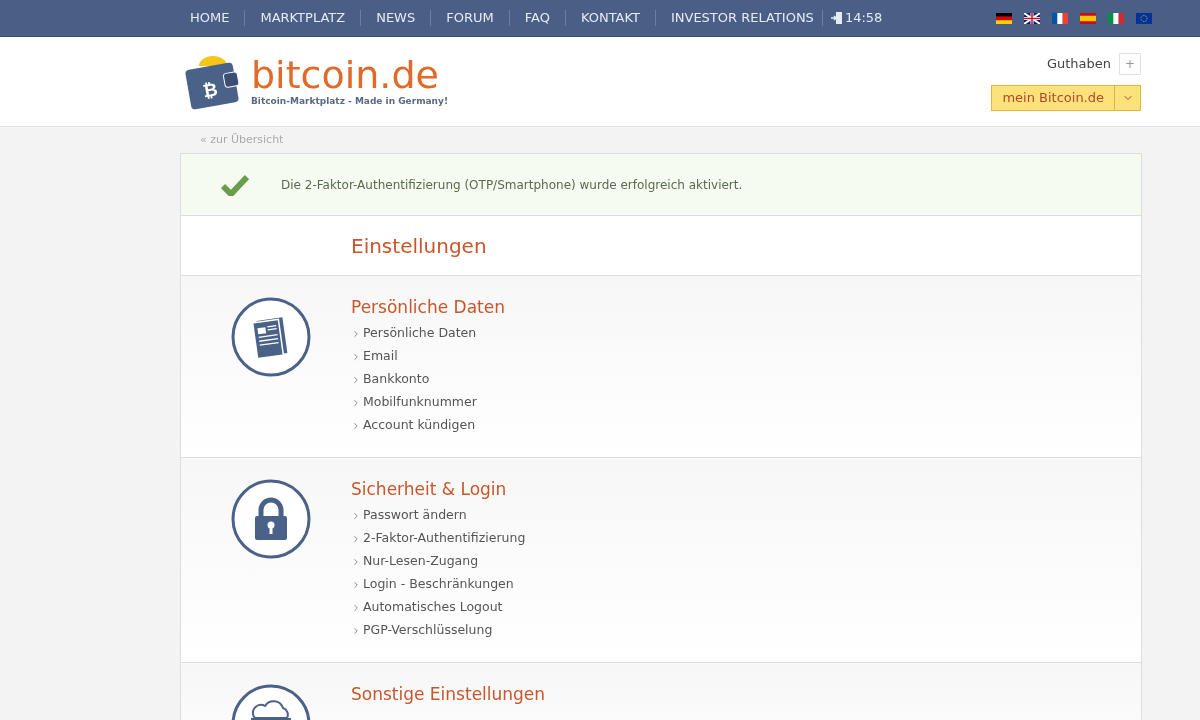 This screenshot has width=1200, height=720. I want to click on session-time: 14:58, so click(863, 18).